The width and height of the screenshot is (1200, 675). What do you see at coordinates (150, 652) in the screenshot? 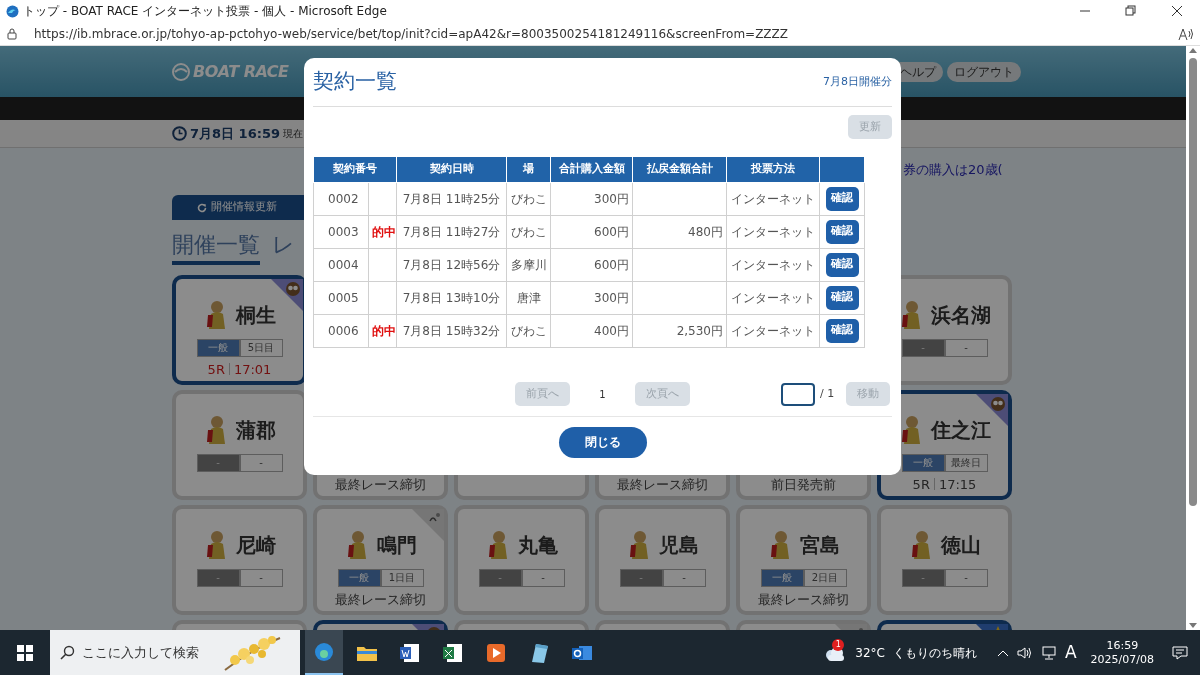
I see `search-field: ここに入力して検索` at bounding box center [150, 652].